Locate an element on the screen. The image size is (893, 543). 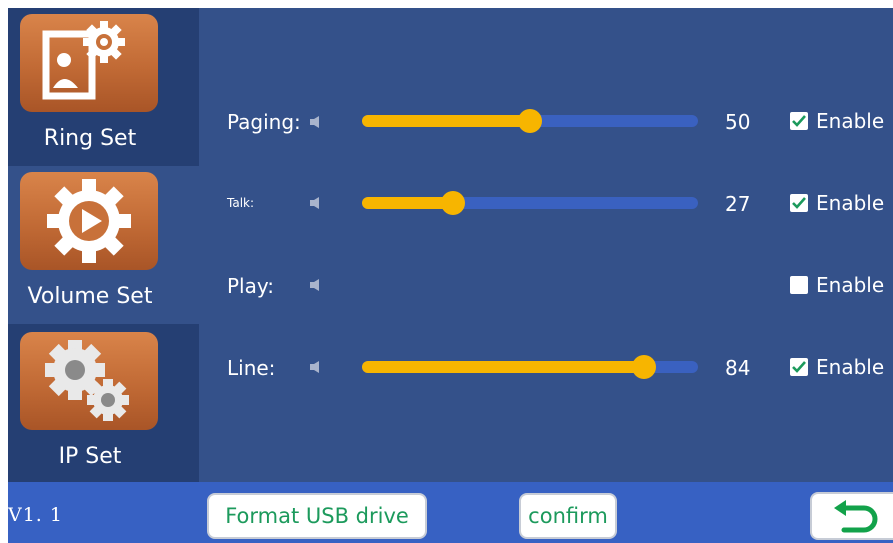
gears-icon is located at coordinates (87, 380).